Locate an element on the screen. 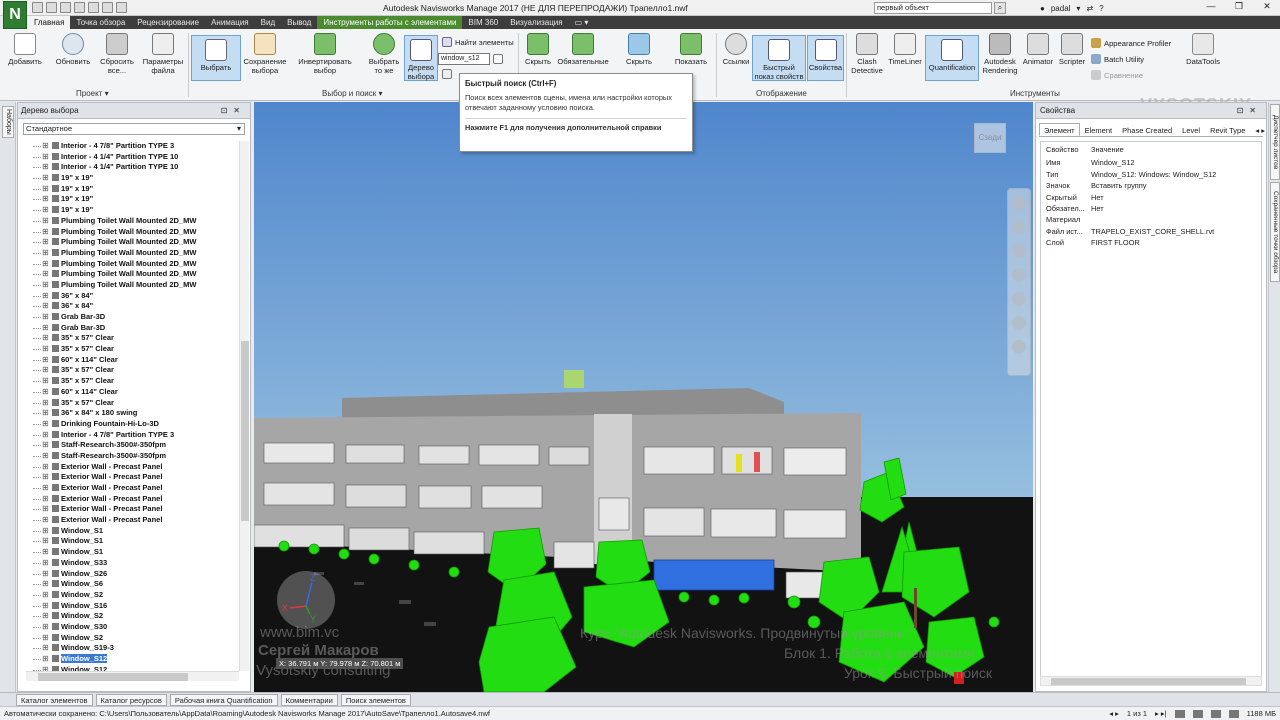 The width and height of the screenshot is (1280, 720). appearance-profiler-button: Appearance Profiler is located at coordinates (1131, 43).